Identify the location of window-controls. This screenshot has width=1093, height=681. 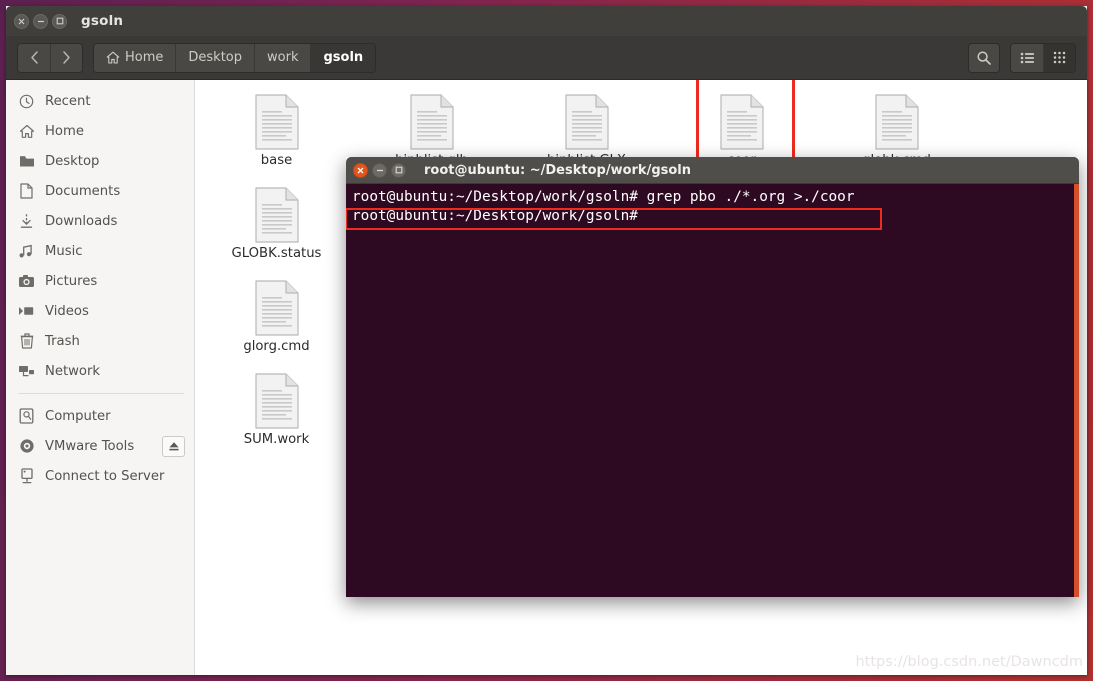
(40, 21).